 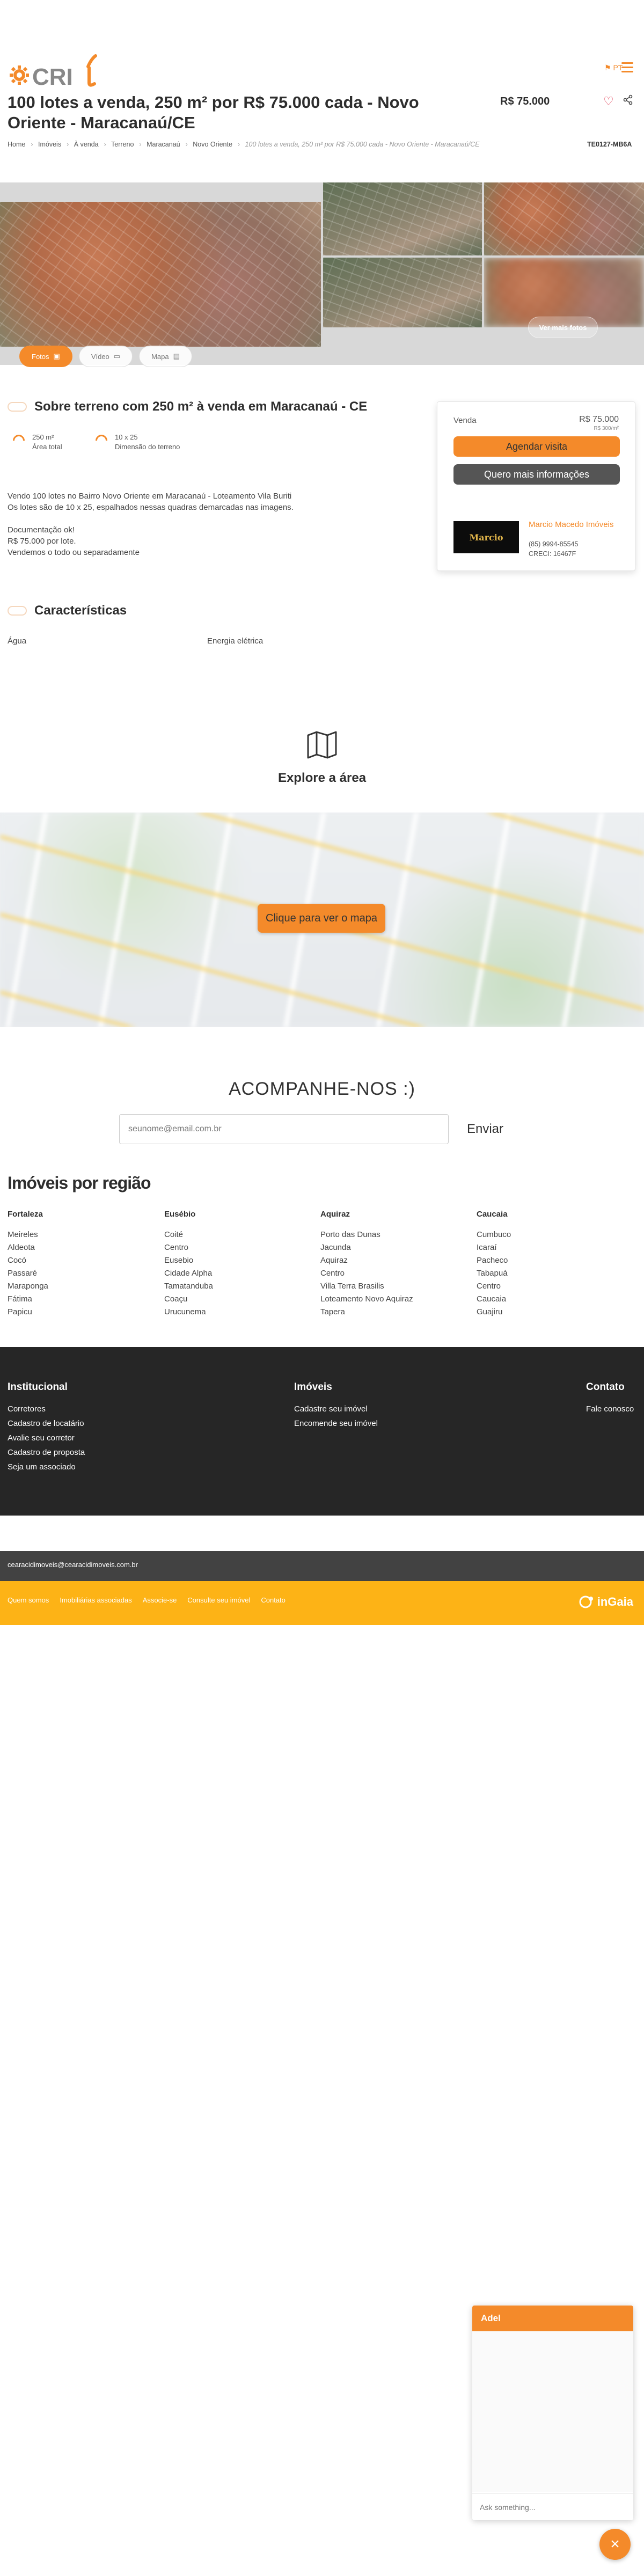 What do you see at coordinates (95, 1600) in the screenshot?
I see `footer-bottom-link: Imobiliárias associadas` at bounding box center [95, 1600].